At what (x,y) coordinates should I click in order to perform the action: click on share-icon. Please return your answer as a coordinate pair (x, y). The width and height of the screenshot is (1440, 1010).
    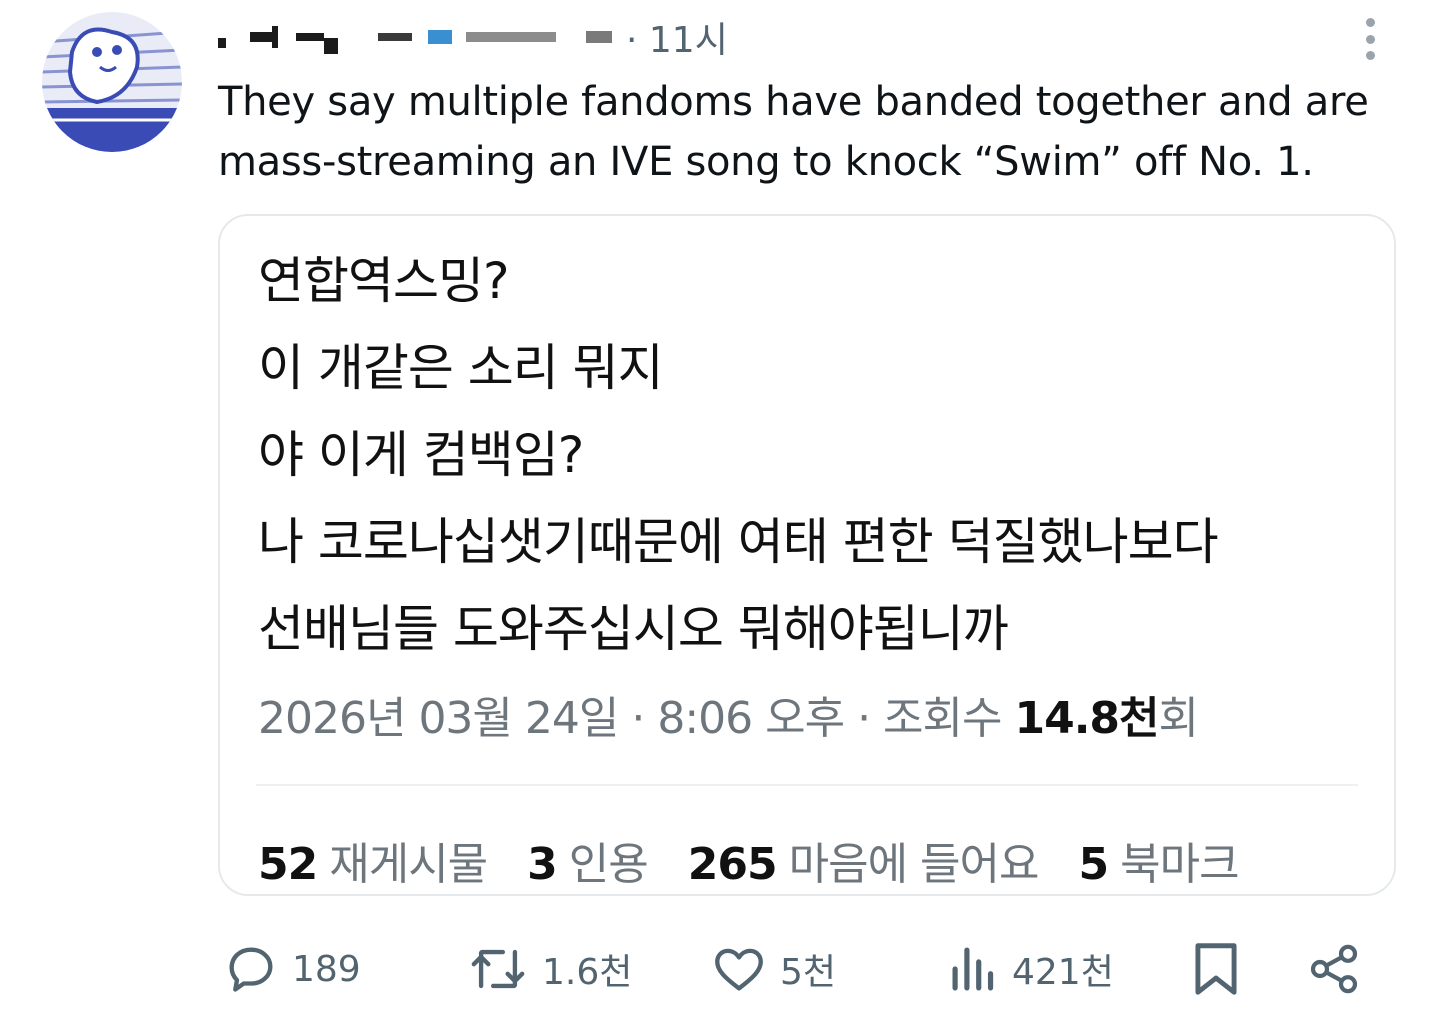
    Looking at the image, I should click on (1334, 969).